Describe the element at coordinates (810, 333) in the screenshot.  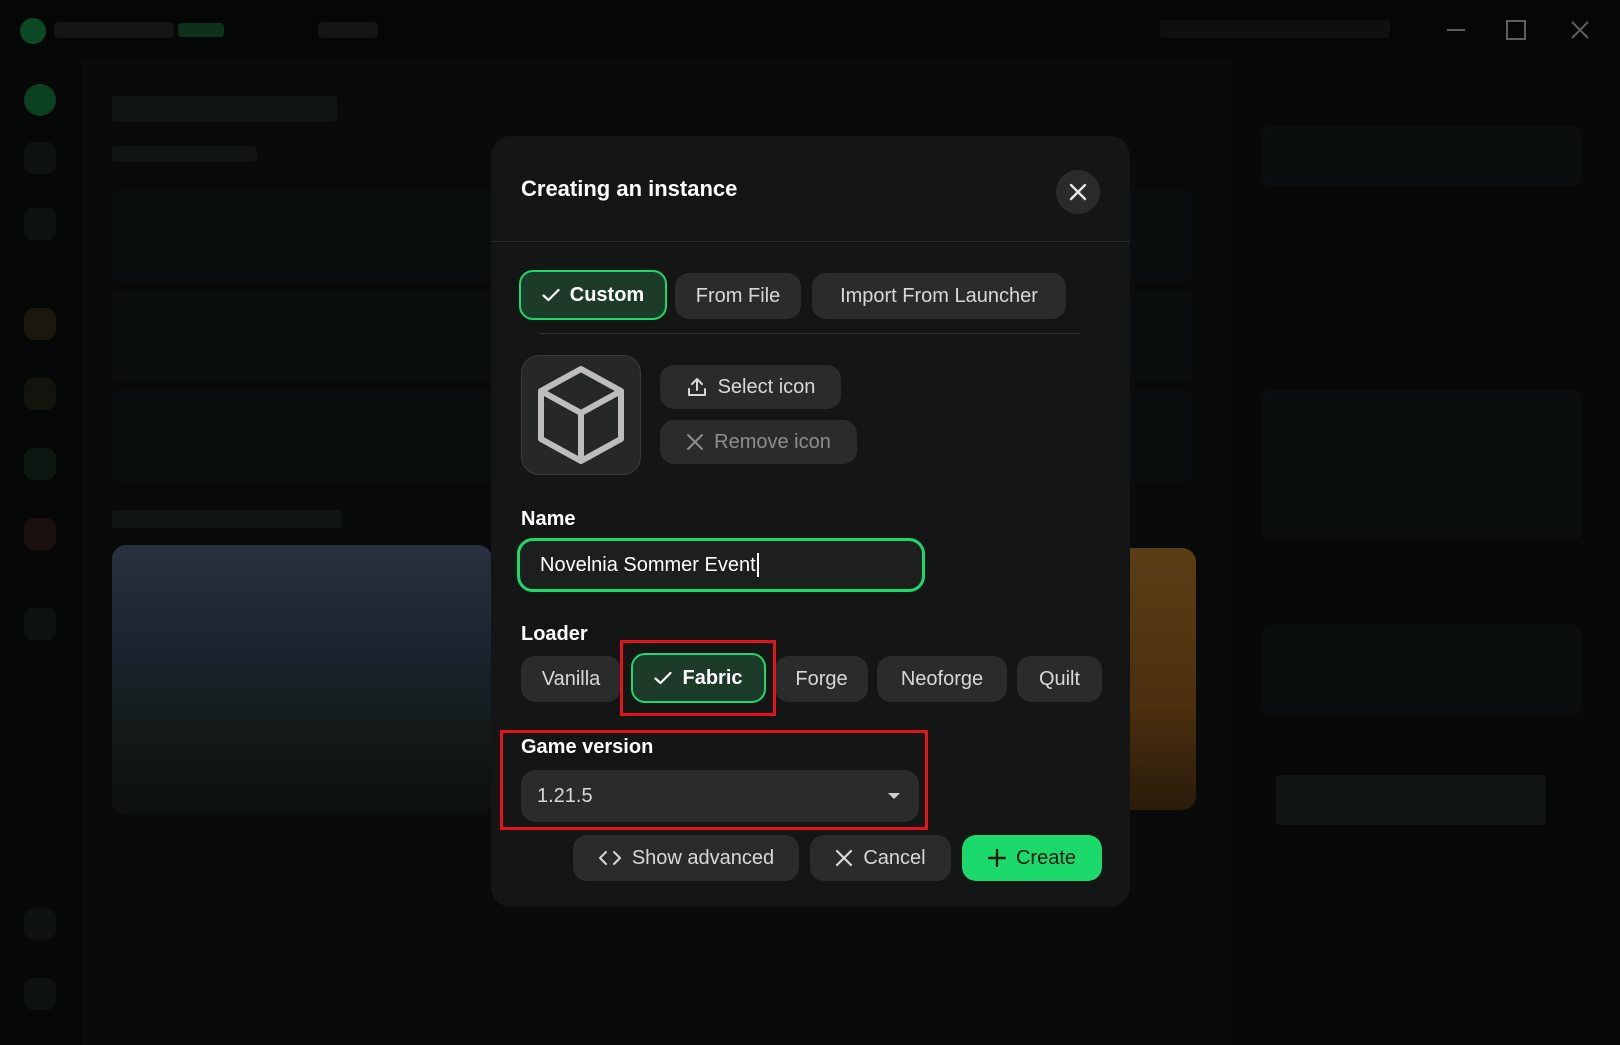
I see `tab-divider` at that location.